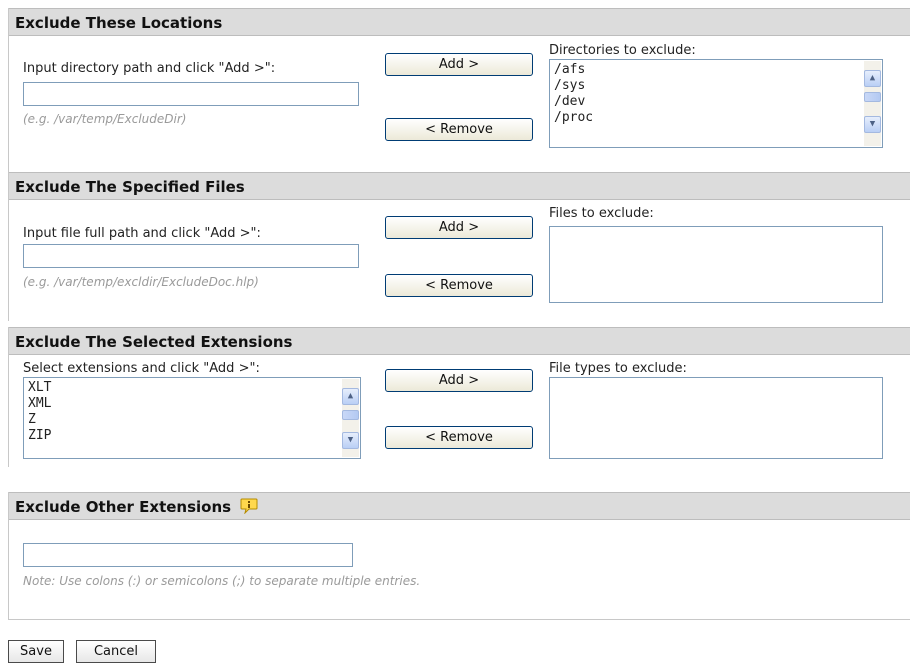  I want to click on directory-path-input, so click(191, 94).